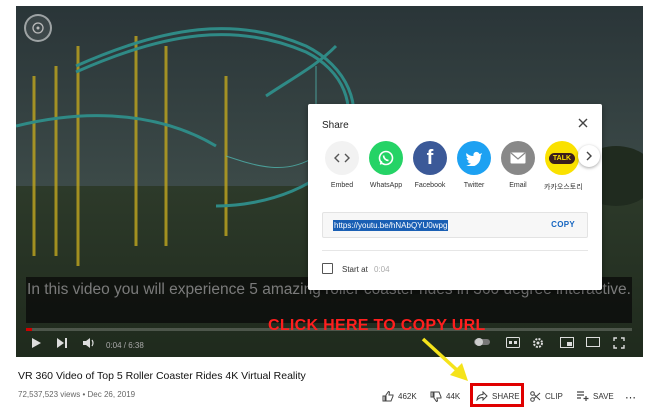 The width and height of the screenshot is (650, 407). What do you see at coordinates (474, 158) in the screenshot?
I see `twitter-icon` at bounding box center [474, 158].